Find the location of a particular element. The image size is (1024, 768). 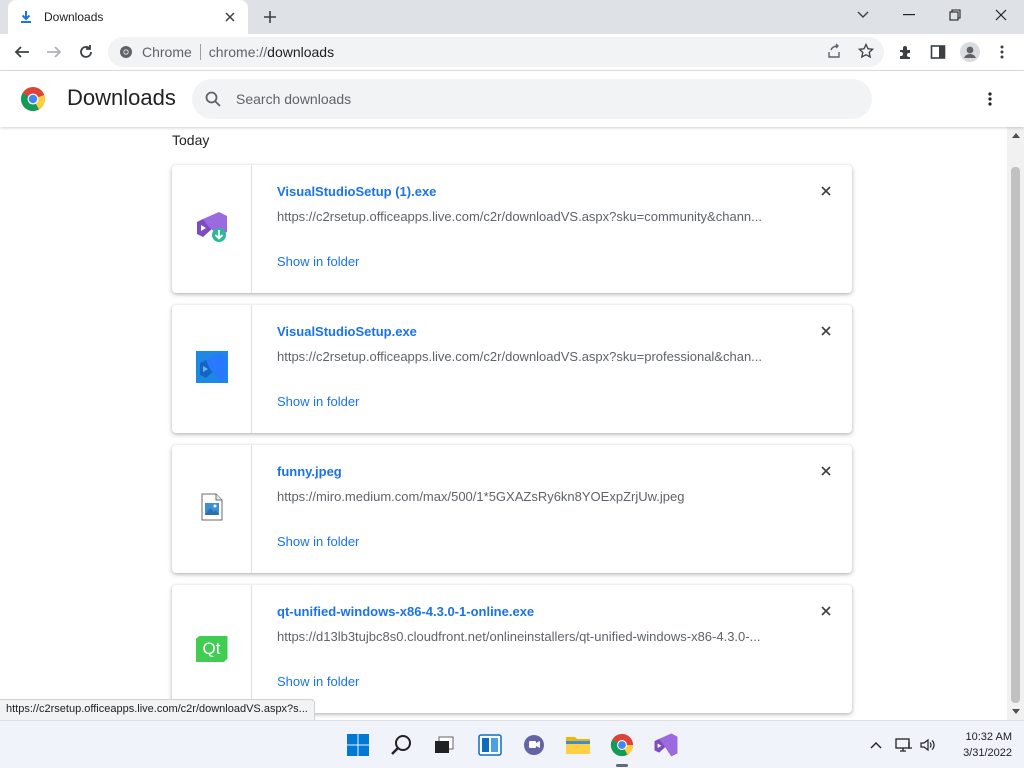

tab-downloads: Downloads is located at coordinates (128, 17).